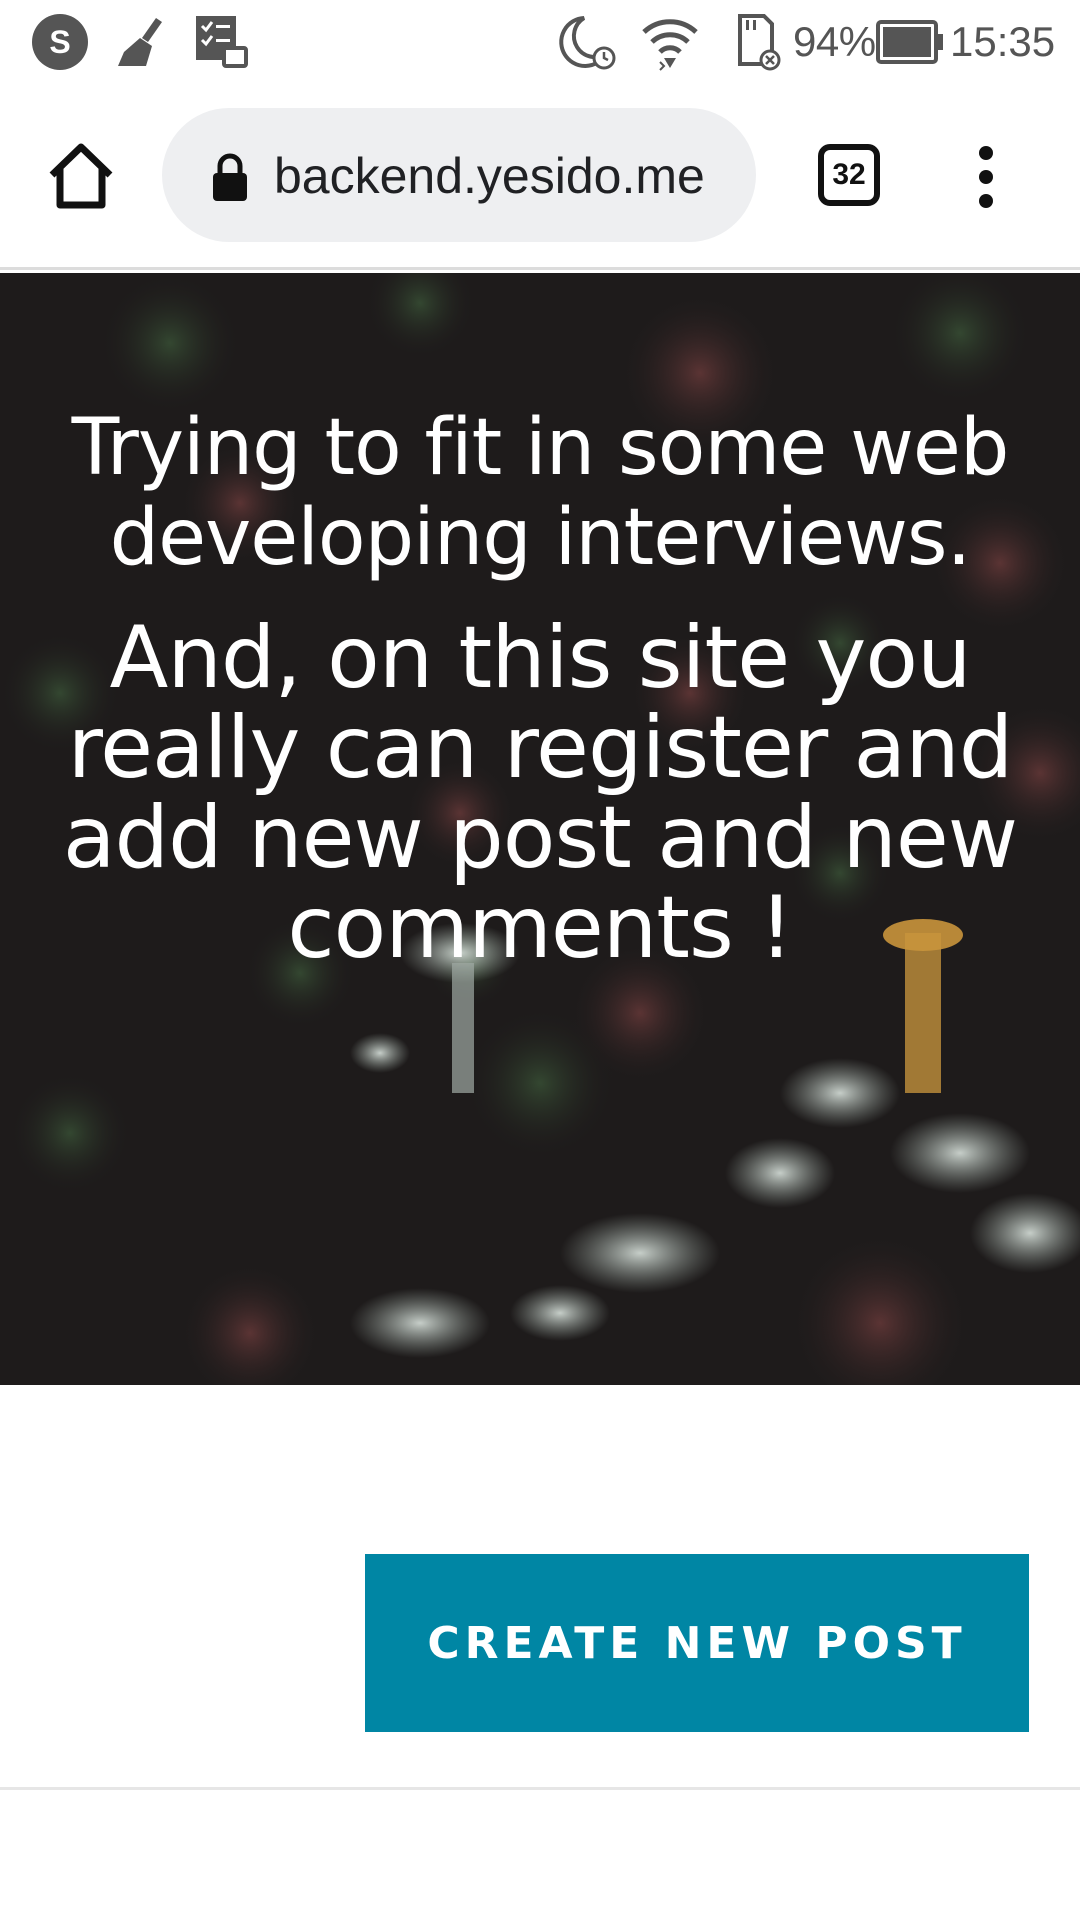 This screenshot has height=1920, width=1080. Describe the element at coordinates (1003, 41) in the screenshot. I see `clock: 15:35` at that location.